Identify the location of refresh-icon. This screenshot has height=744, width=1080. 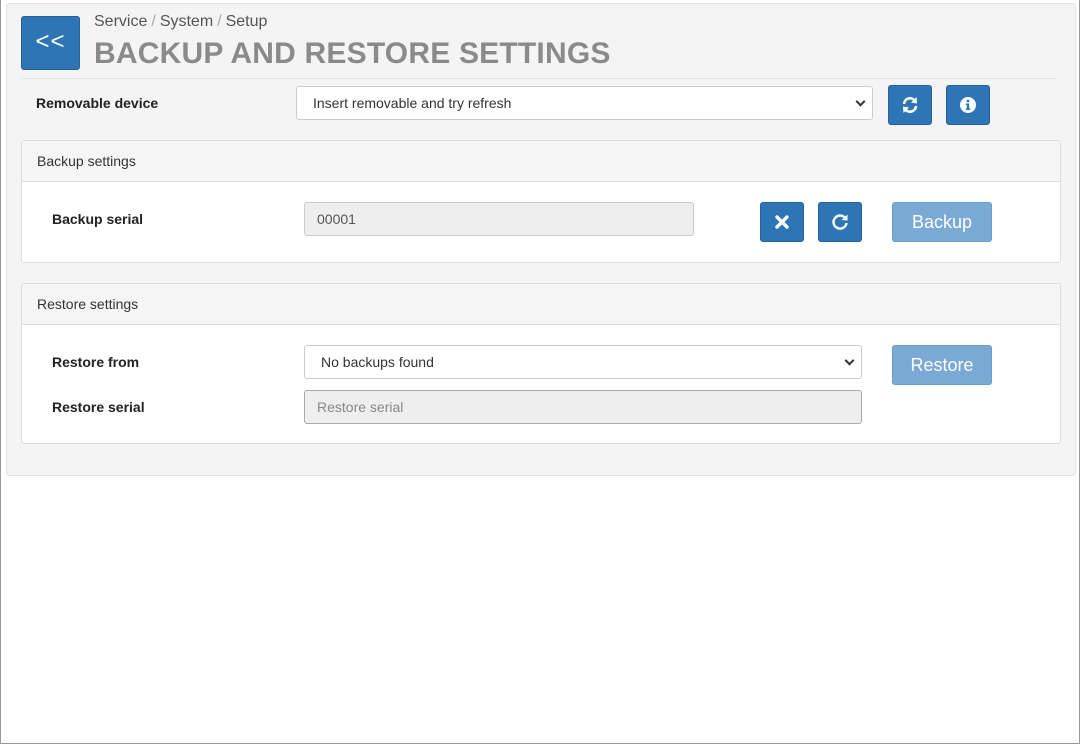
(910, 105).